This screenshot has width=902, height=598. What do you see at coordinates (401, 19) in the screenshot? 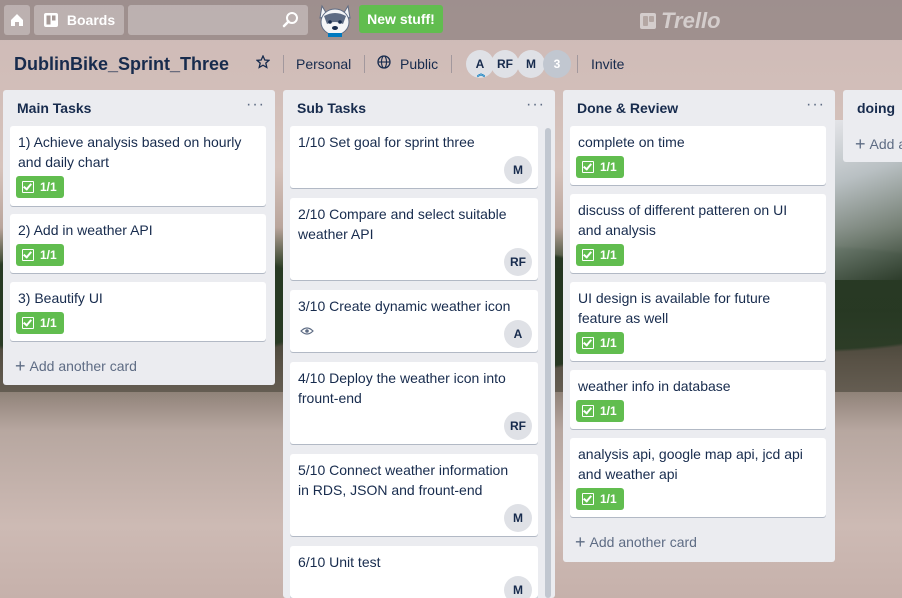
I see `new-stuff-button: New stuff!` at bounding box center [401, 19].